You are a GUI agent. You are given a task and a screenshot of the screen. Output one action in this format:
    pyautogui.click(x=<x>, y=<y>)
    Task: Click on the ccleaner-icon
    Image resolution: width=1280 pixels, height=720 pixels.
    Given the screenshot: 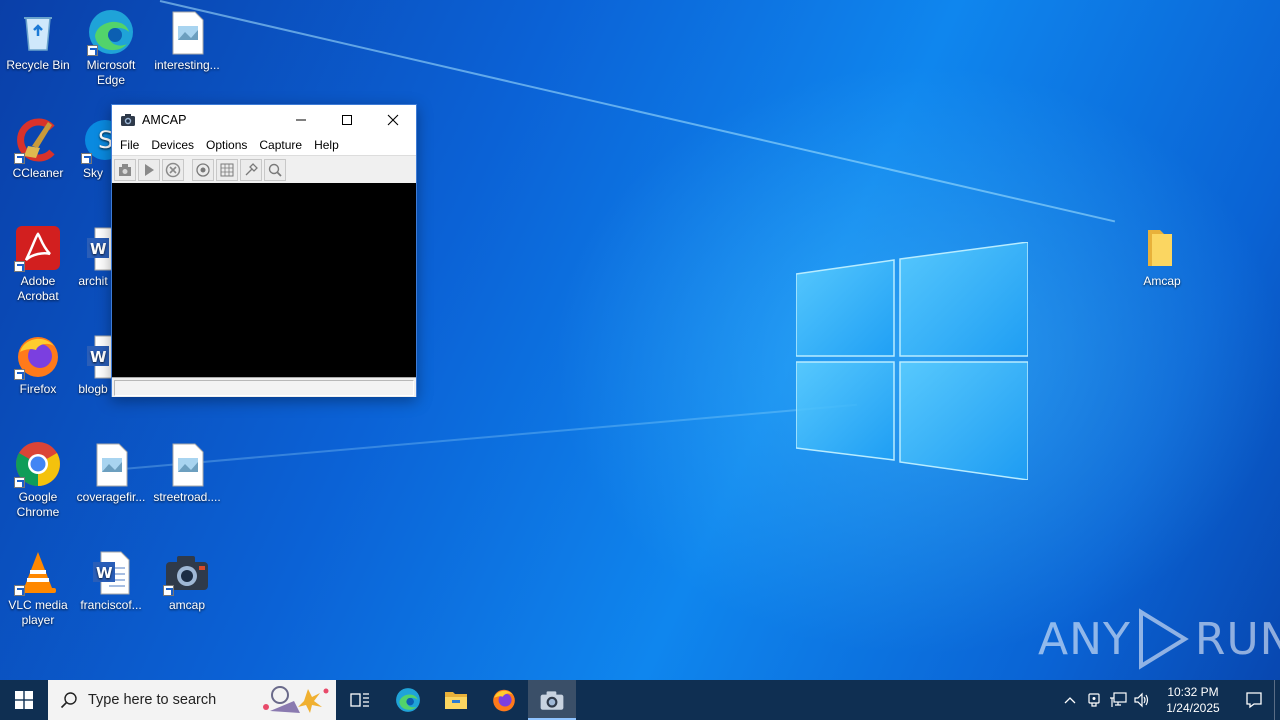 What is the action you would take?
    pyautogui.click(x=38, y=140)
    